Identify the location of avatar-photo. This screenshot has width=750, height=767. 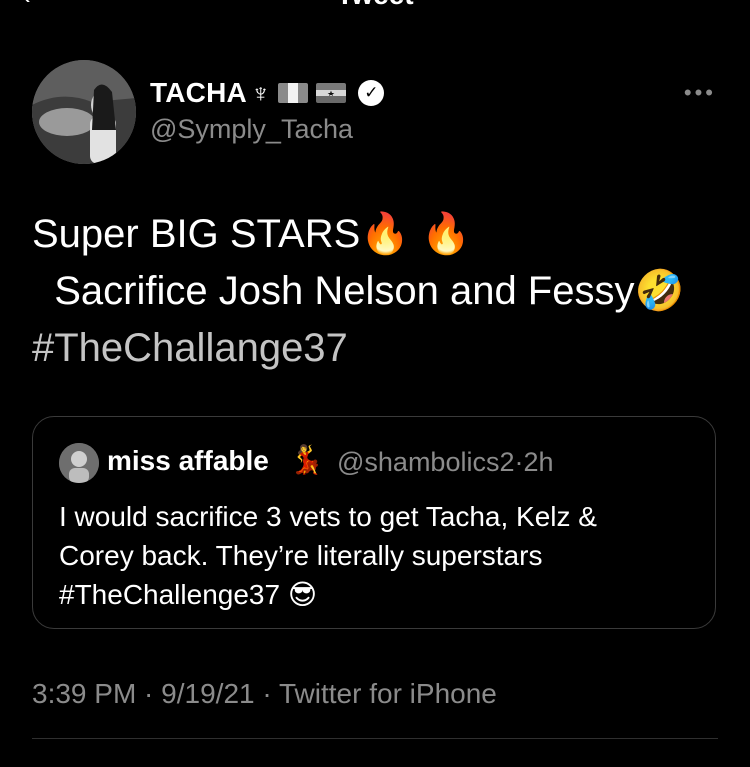
(84, 112).